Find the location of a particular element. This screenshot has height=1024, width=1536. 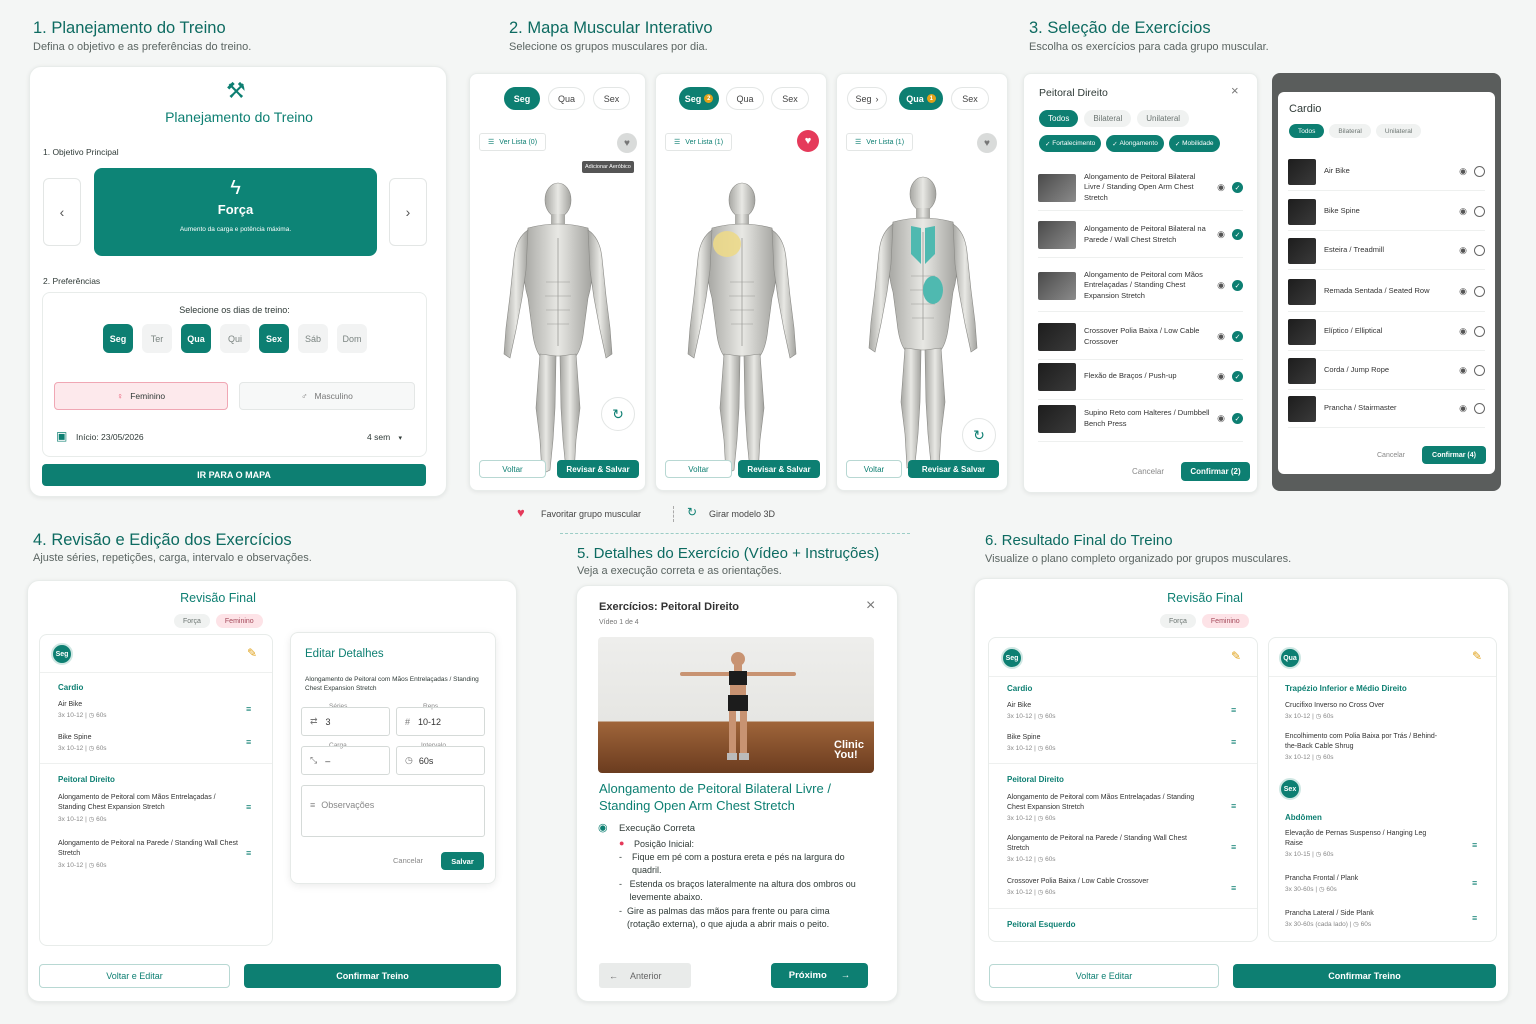

day-dom: Dom is located at coordinates (352, 338).